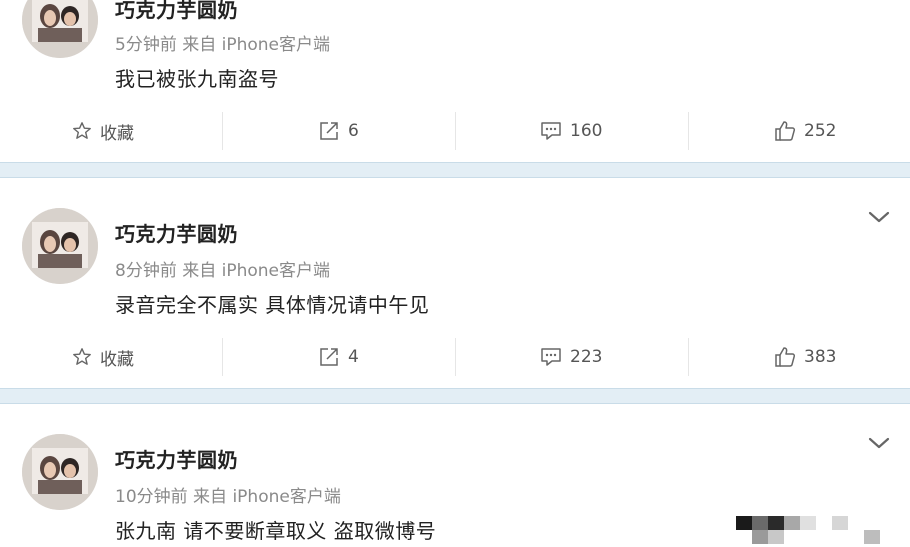  Describe the element at coordinates (586, 131) in the screenshot. I see `comment-count: 160` at that location.